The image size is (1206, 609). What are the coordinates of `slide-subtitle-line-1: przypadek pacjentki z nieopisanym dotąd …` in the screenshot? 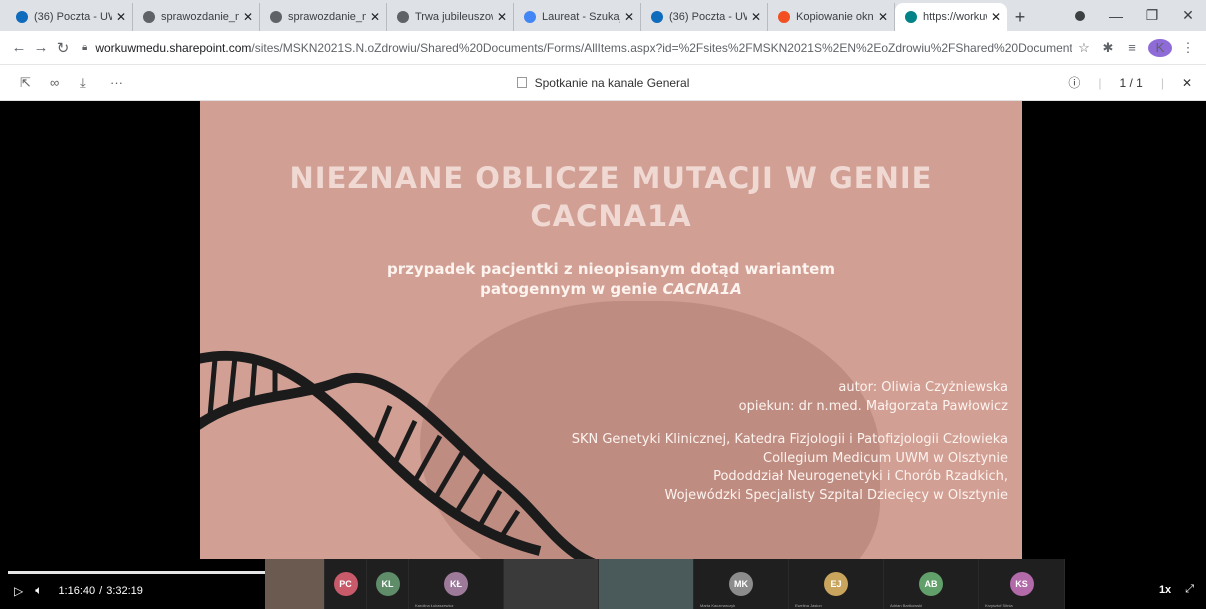 It's located at (611, 269).